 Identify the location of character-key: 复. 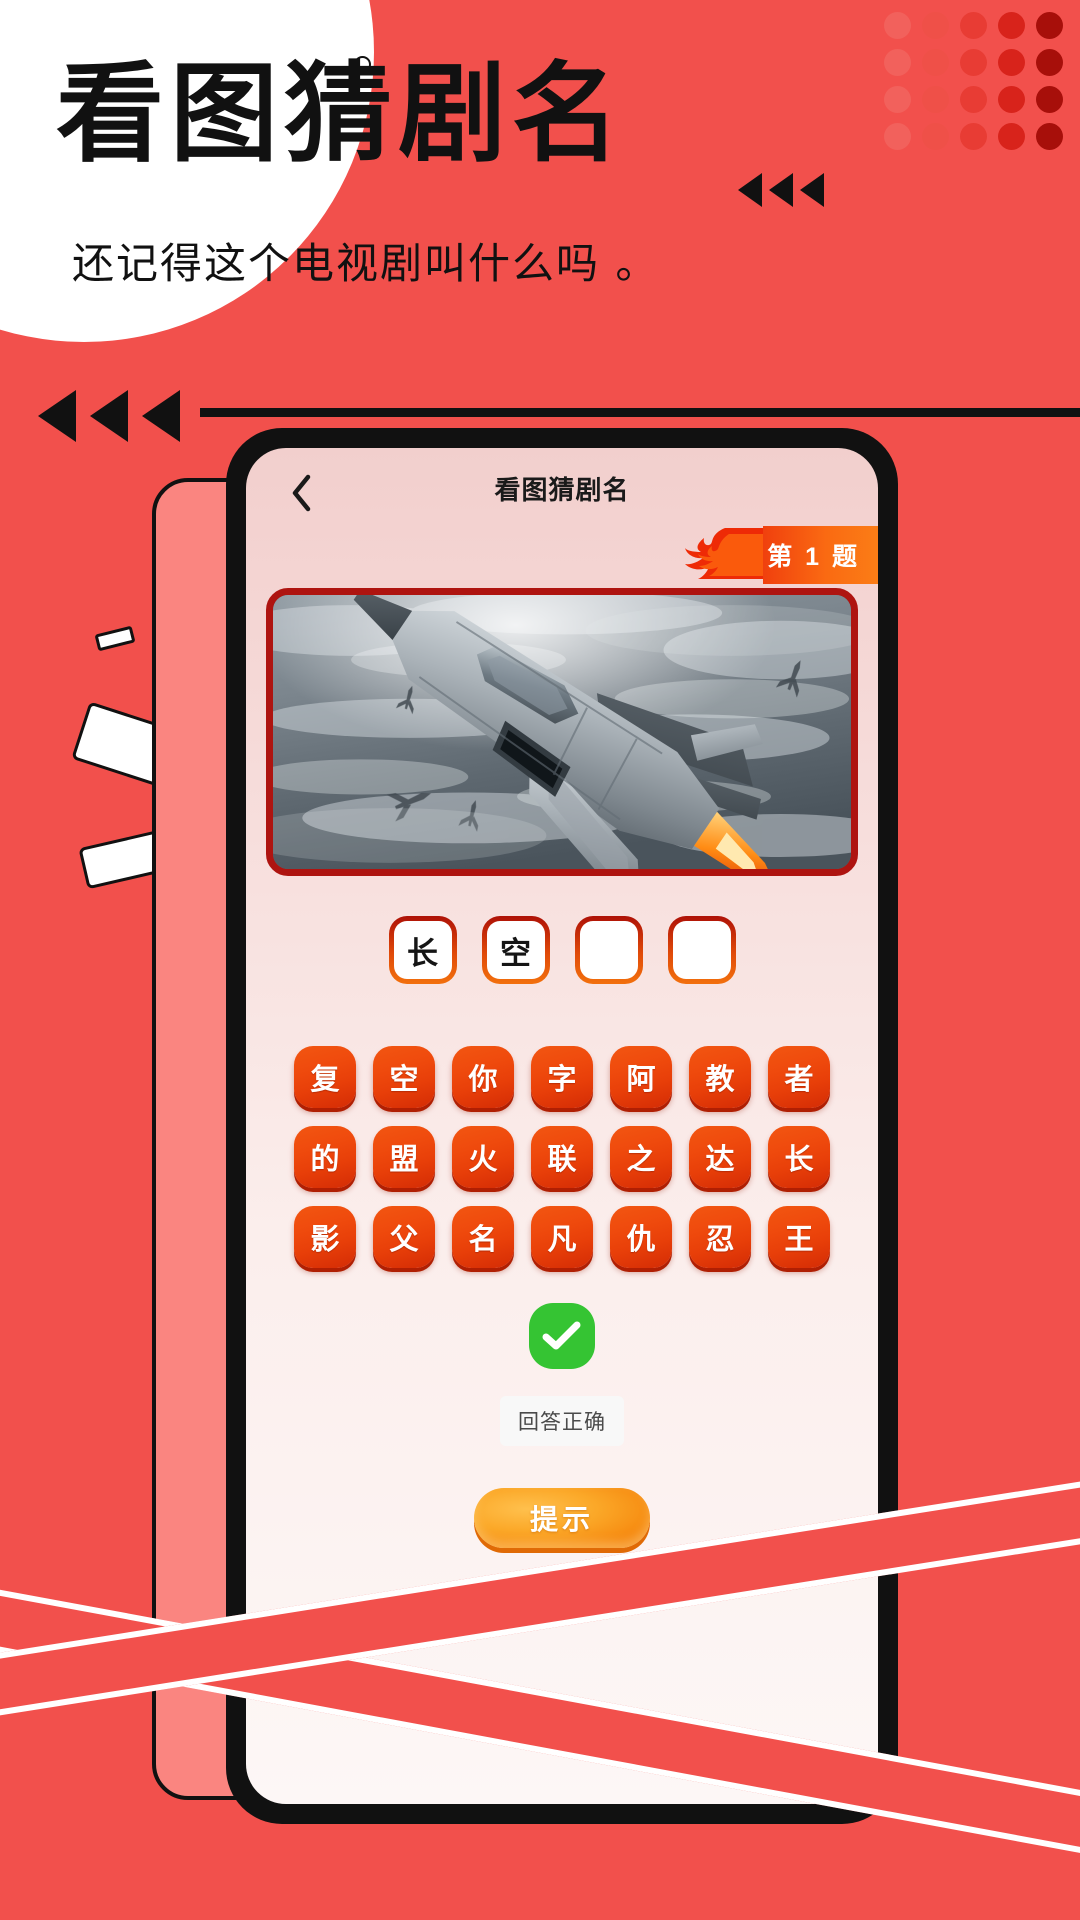
(325, 1077).